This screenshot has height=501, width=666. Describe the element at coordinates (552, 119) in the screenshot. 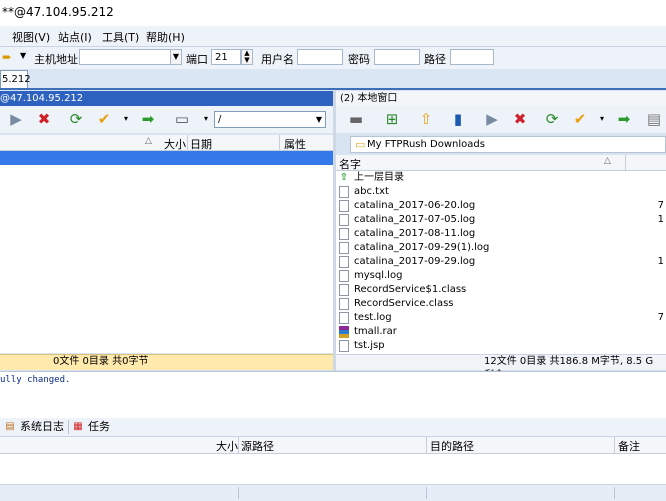

I see `local-refresh-icon: ⟳` at that location.